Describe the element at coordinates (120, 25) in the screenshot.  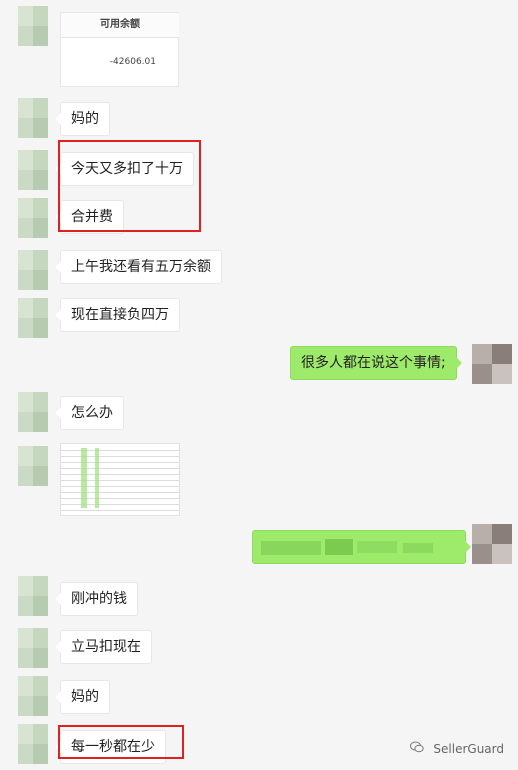
I see `balance-header: 可用余额` at that location.